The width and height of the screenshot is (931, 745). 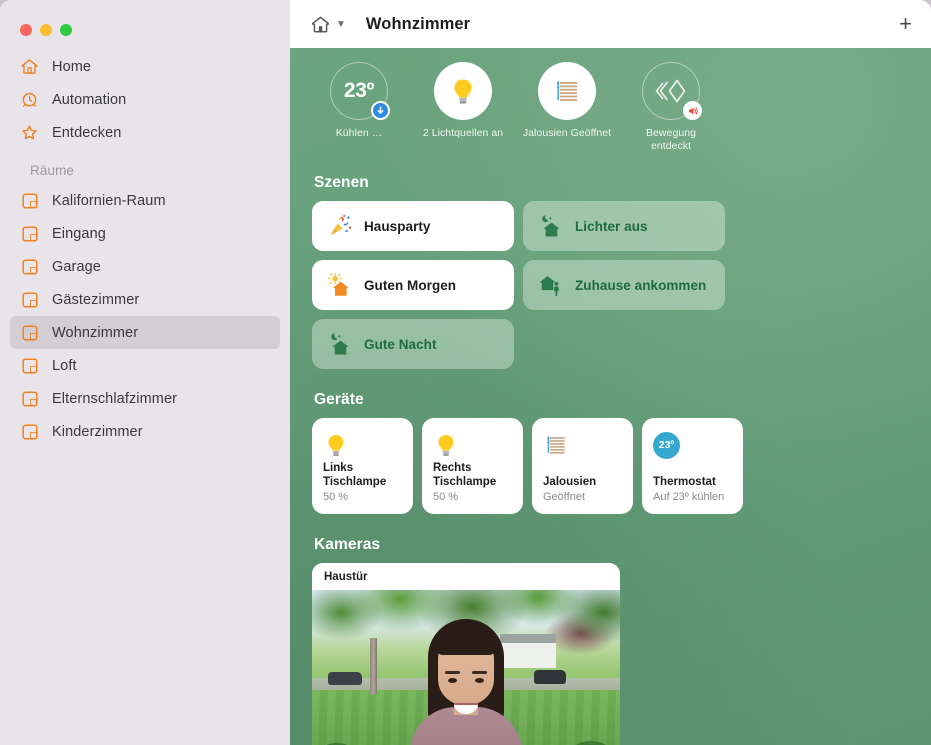 I want to click on sidebar-item-label: Kinderzimmer, so click(x=97, y=431).